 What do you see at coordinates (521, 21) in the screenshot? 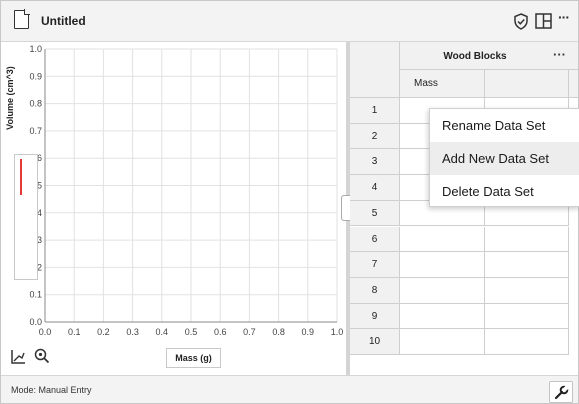
I see `shield-check-icon` at bounding box center [521, 21].